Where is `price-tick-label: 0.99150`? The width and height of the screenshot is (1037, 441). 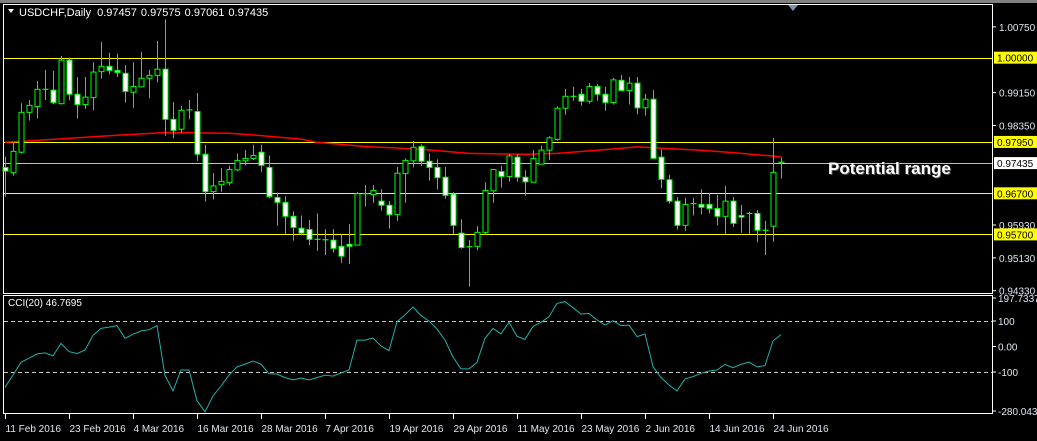 price-tick-label: 0.99150 is located at coordinates (1017, 94).